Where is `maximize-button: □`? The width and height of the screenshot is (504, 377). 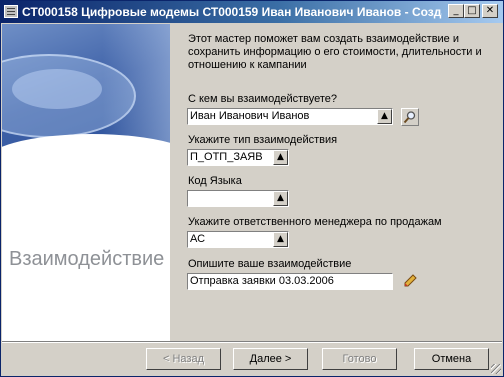
maximize-button: □ is located at coordinates (472, 11).